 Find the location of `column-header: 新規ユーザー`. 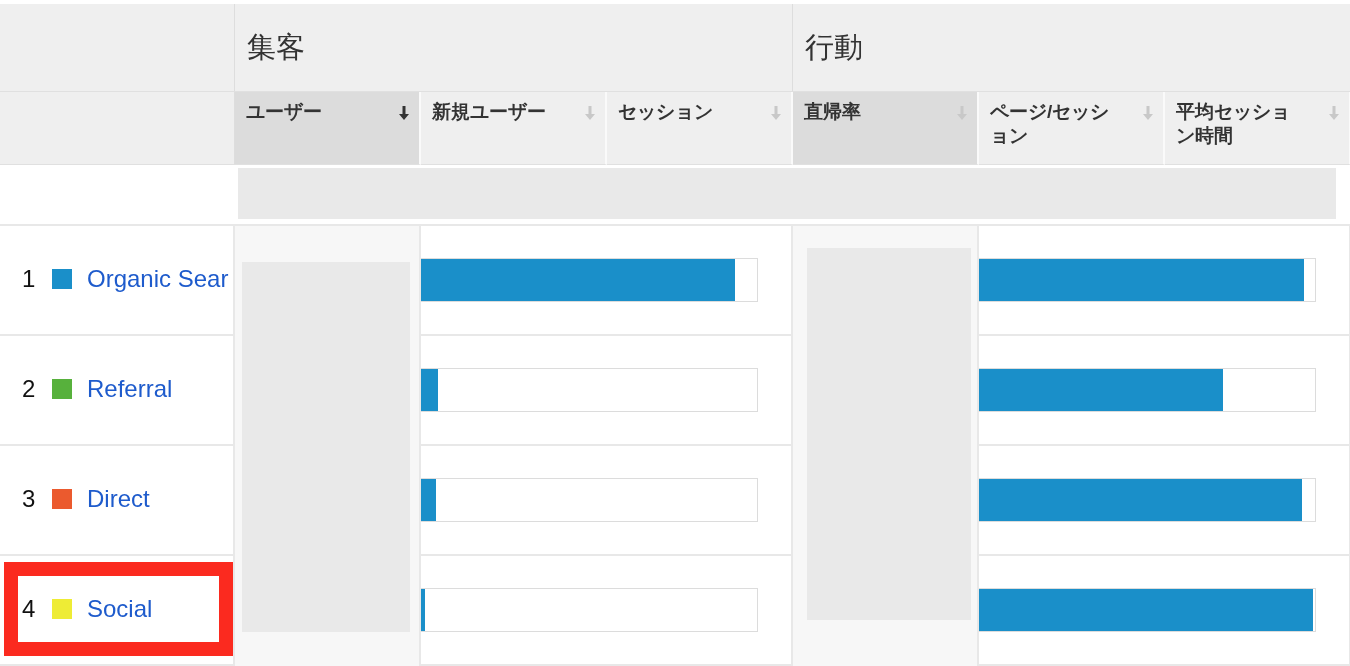

column-header: 新規ユーザー is located at coordinates (514, 128).